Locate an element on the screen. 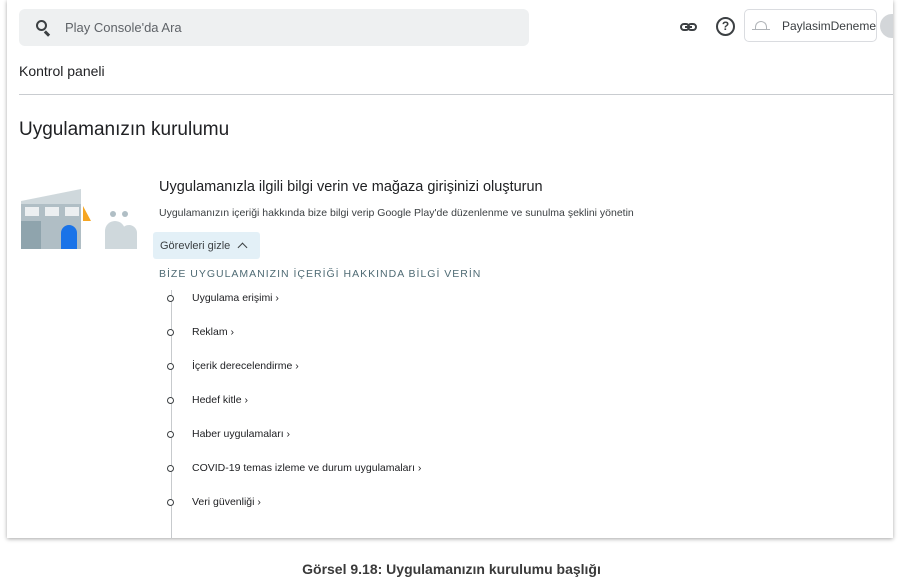  task-item: Reklam › is located at coordinates (199, 332).